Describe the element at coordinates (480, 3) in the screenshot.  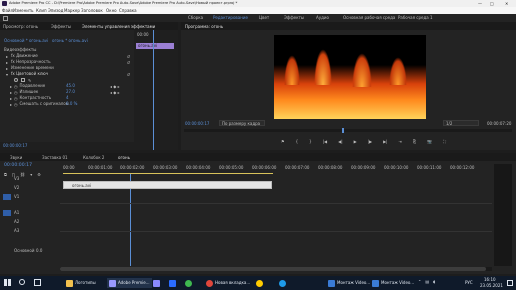
I see `minimize-button: —` at that location.